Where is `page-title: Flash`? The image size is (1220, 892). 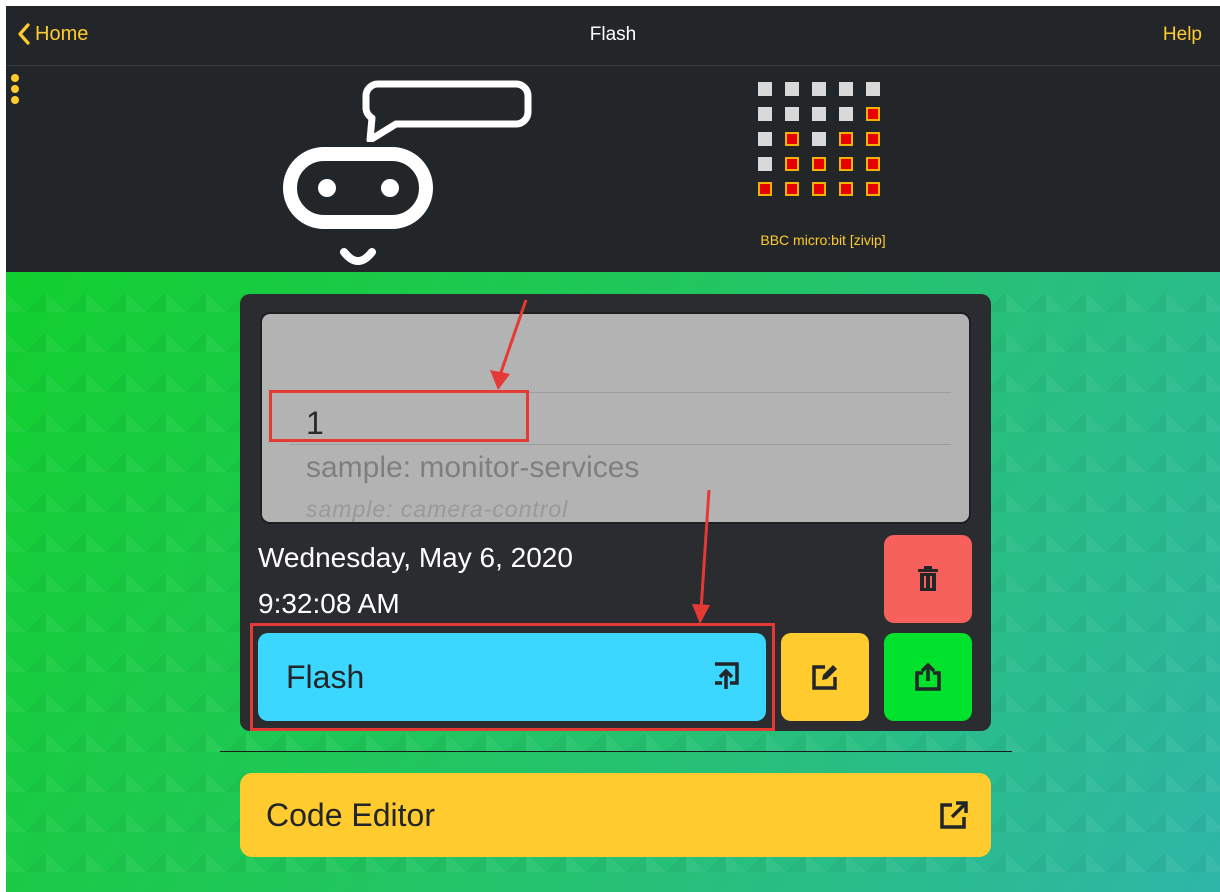
page-title: Flash is located at coordinates (613, 34).